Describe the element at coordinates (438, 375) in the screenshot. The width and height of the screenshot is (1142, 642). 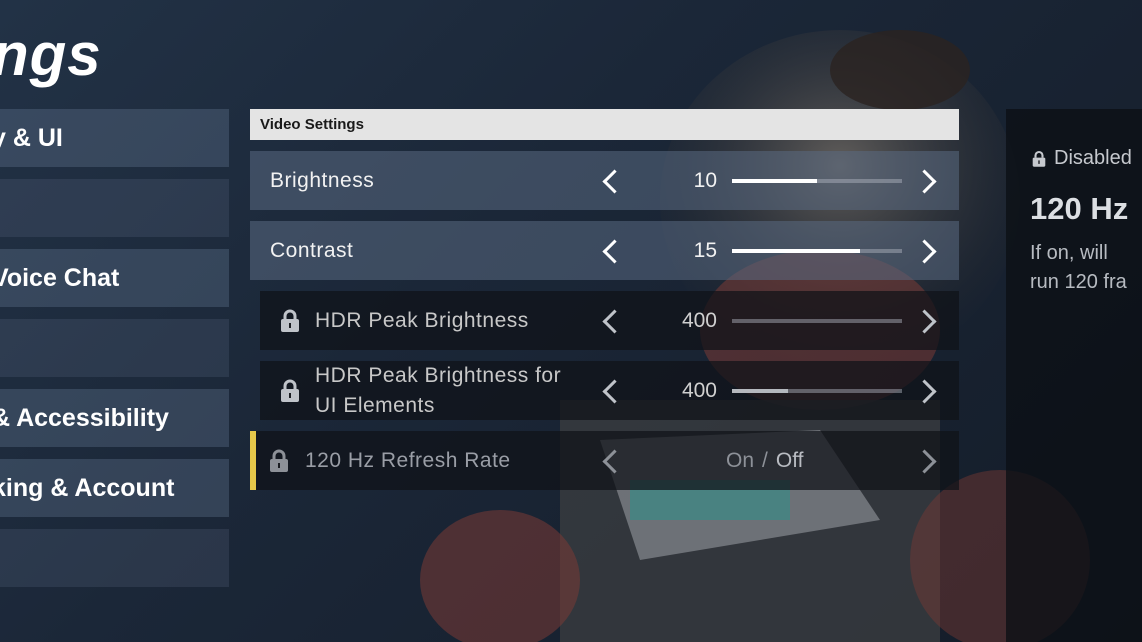
I see `setting-label-line-1: HDR Peak Brightness for` at that location.